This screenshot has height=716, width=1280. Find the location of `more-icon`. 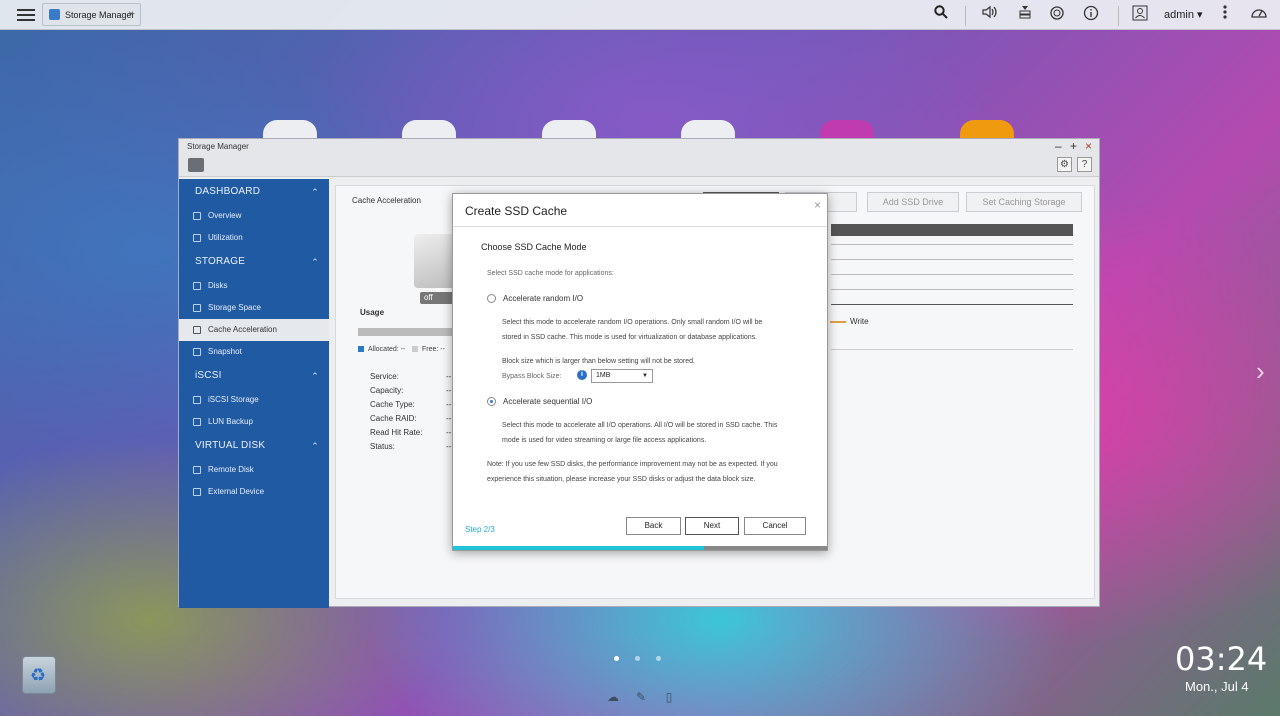

more-icon is located at coordinates (1225, 15).